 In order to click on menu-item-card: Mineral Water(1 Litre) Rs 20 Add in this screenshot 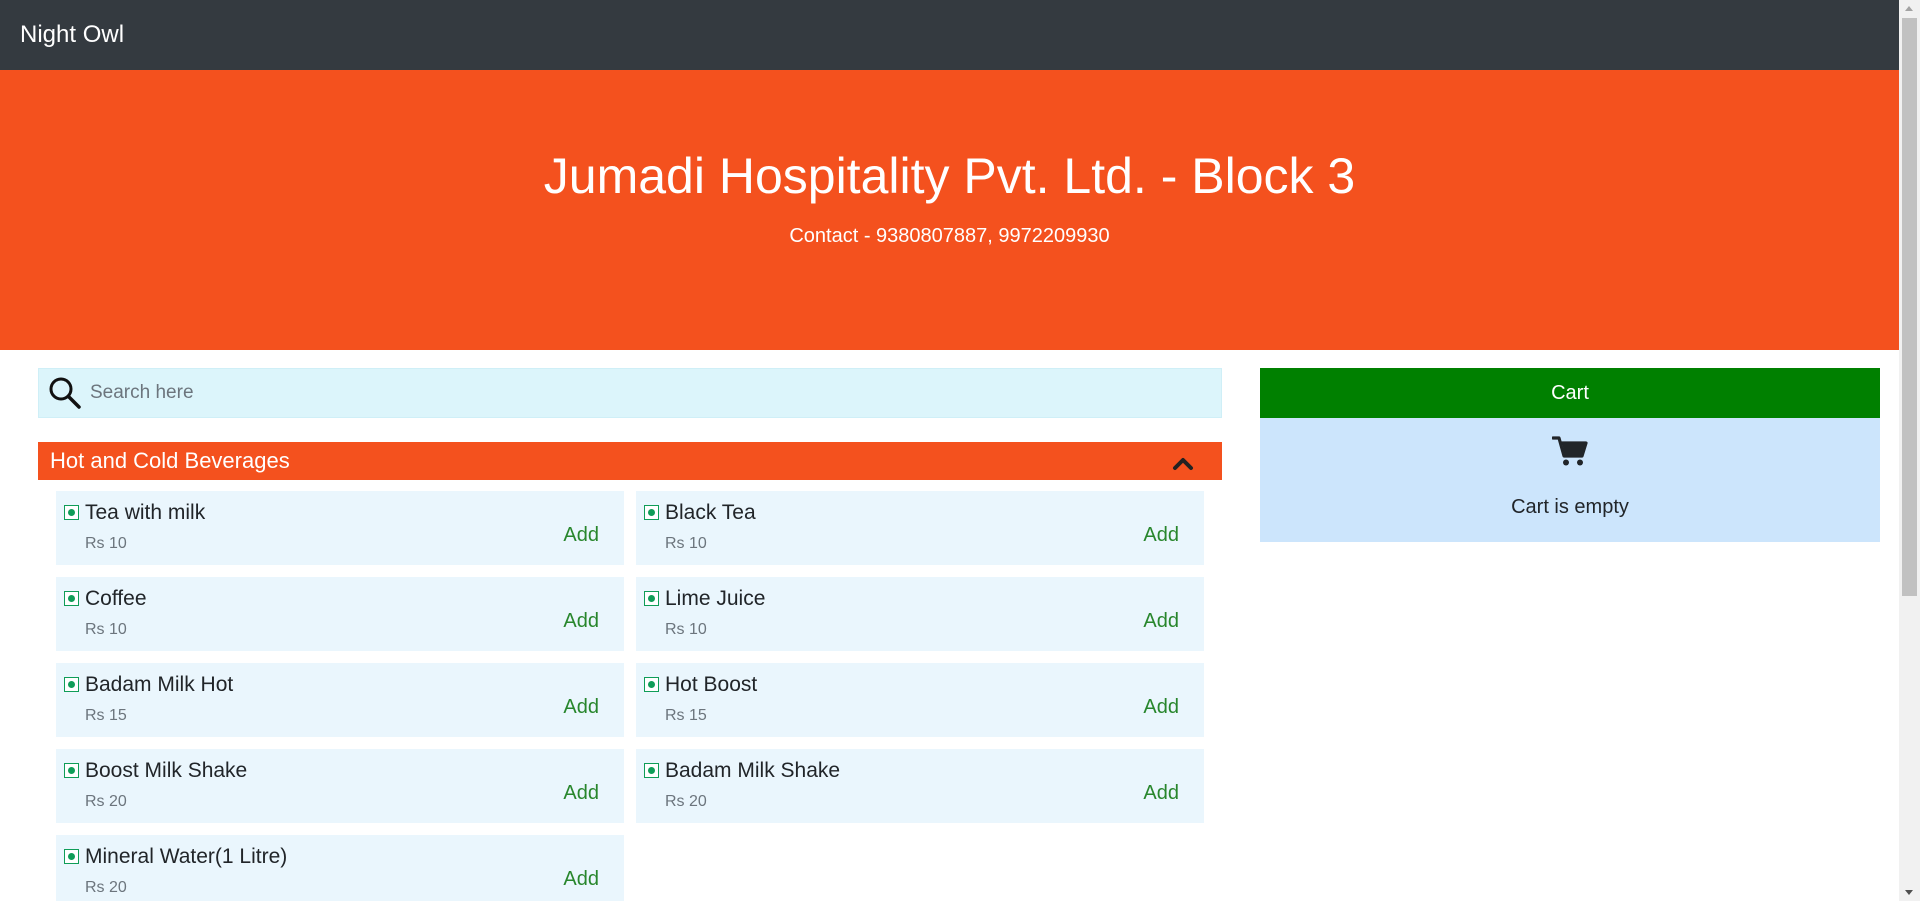, I will do `click(340, 868)`.